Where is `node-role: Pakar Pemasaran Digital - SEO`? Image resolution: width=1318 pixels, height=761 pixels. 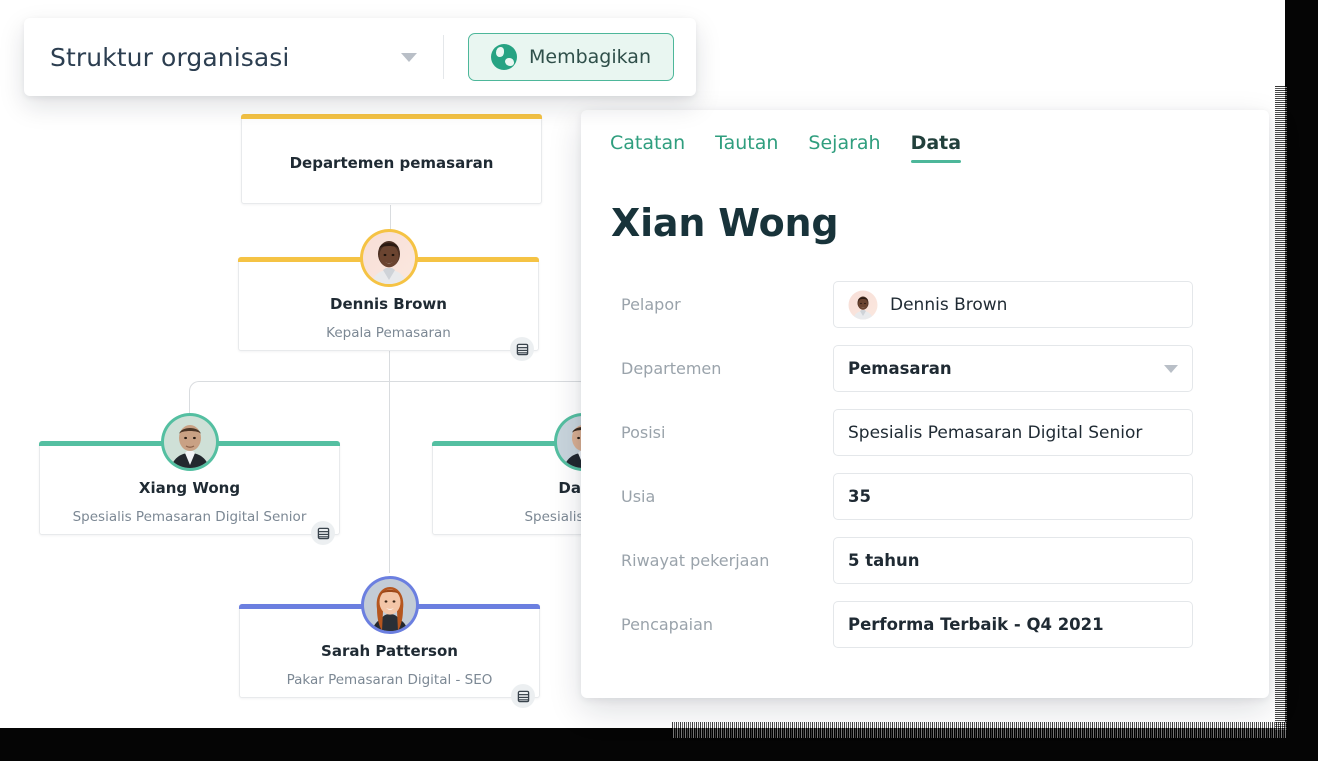 node-role: Pakar Pemasaran Digital - SEO is located at coordinates (389, 680).